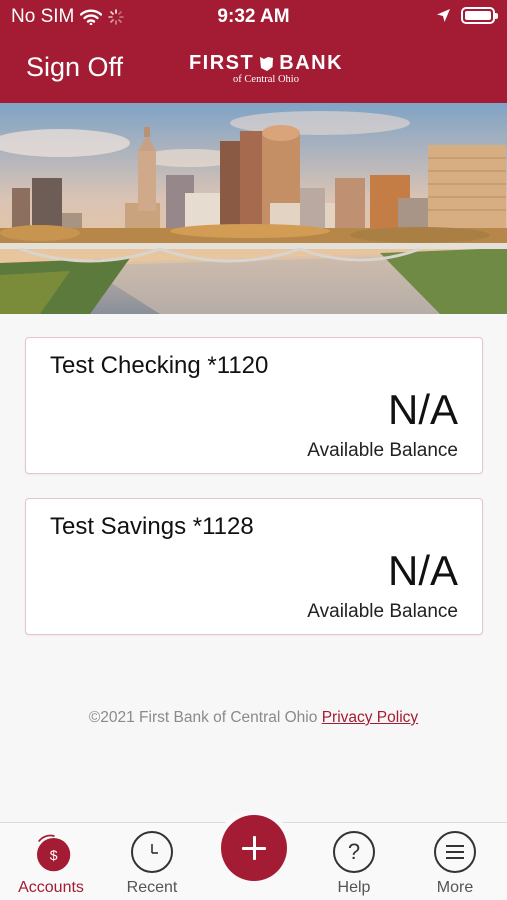 This screenshot has width=507, height=900. I want to click on carrier-label: No SIM, so click(43, 16).